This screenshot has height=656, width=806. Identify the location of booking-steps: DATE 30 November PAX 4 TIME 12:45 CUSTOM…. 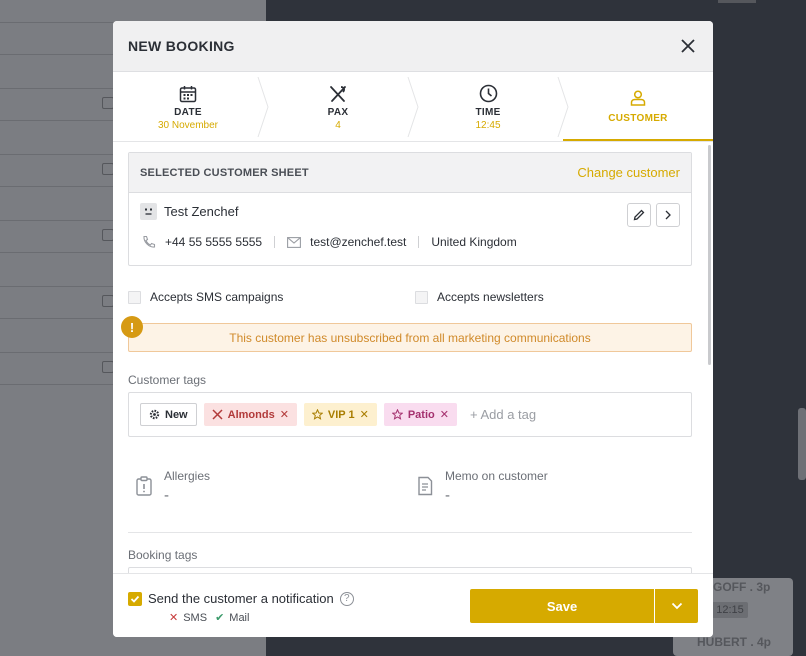
(413, 107).